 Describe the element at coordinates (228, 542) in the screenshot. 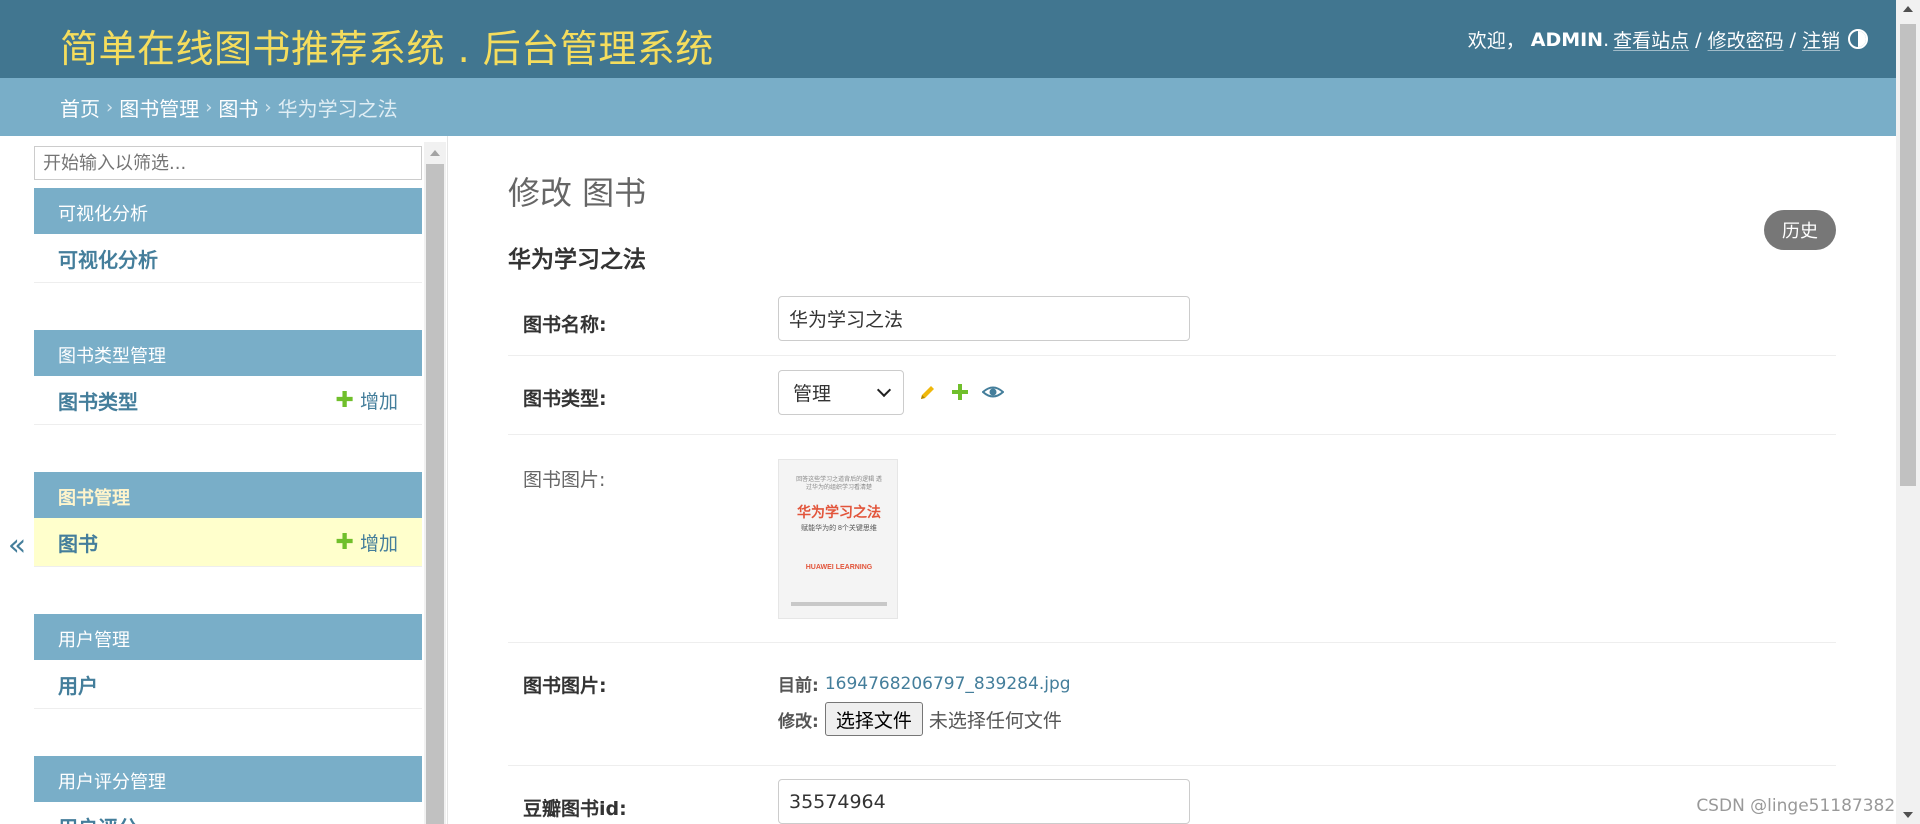

I see `sidebar-item-book: 图书 ✚ 增加` at that location.